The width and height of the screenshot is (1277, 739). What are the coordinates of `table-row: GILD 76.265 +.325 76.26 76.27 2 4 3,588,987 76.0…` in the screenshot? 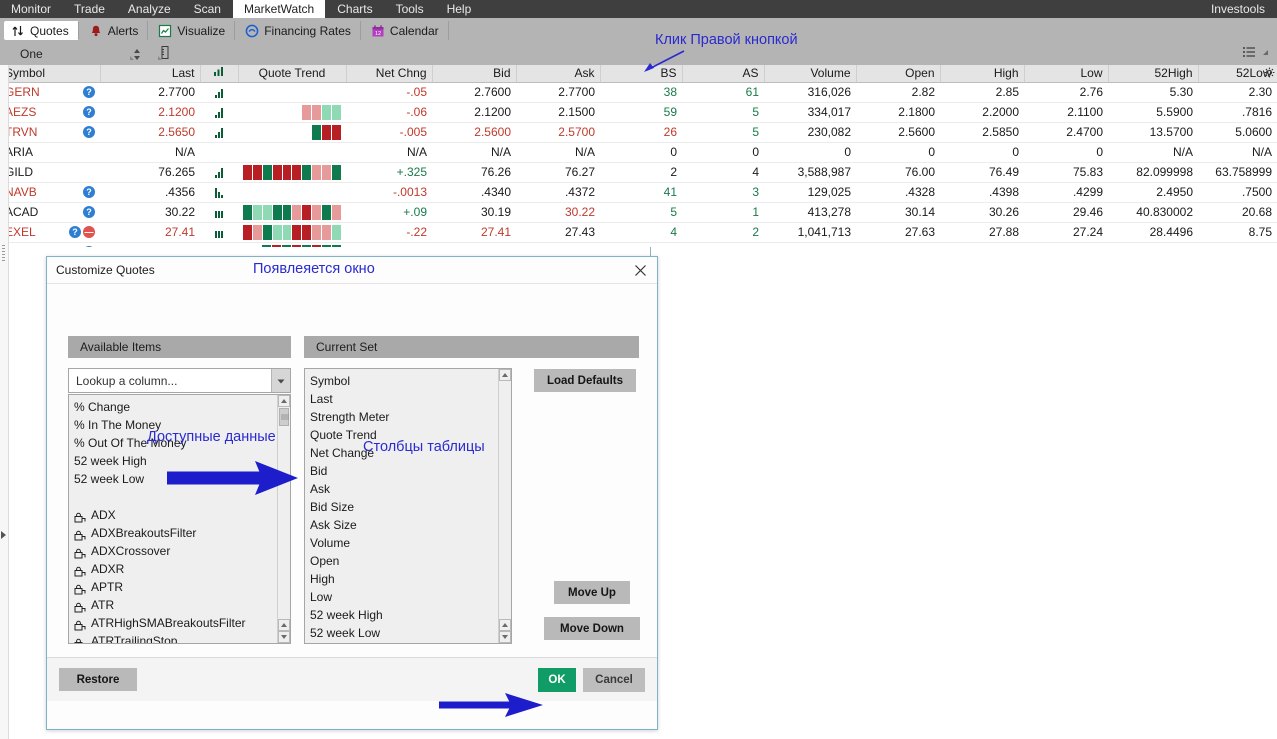 It's located at (638, 172).